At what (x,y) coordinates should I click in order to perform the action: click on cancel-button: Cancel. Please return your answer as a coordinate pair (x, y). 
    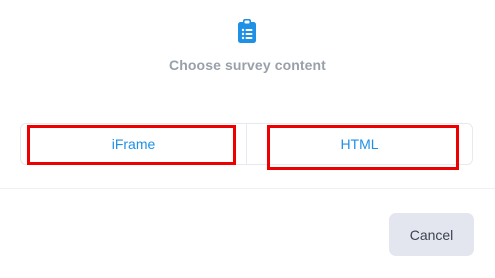
    Looking at the image, I should click on (431, 234).